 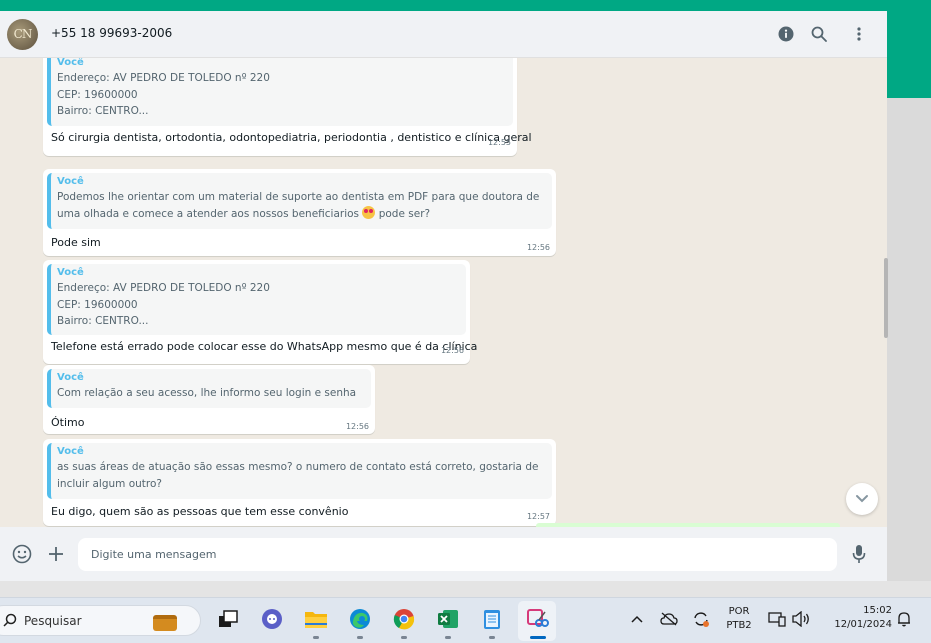 What do you see at coordinates (369, 212) in the screenshot?
I see `smiling-face-hearts-icon` at bounding box center [369, 212].